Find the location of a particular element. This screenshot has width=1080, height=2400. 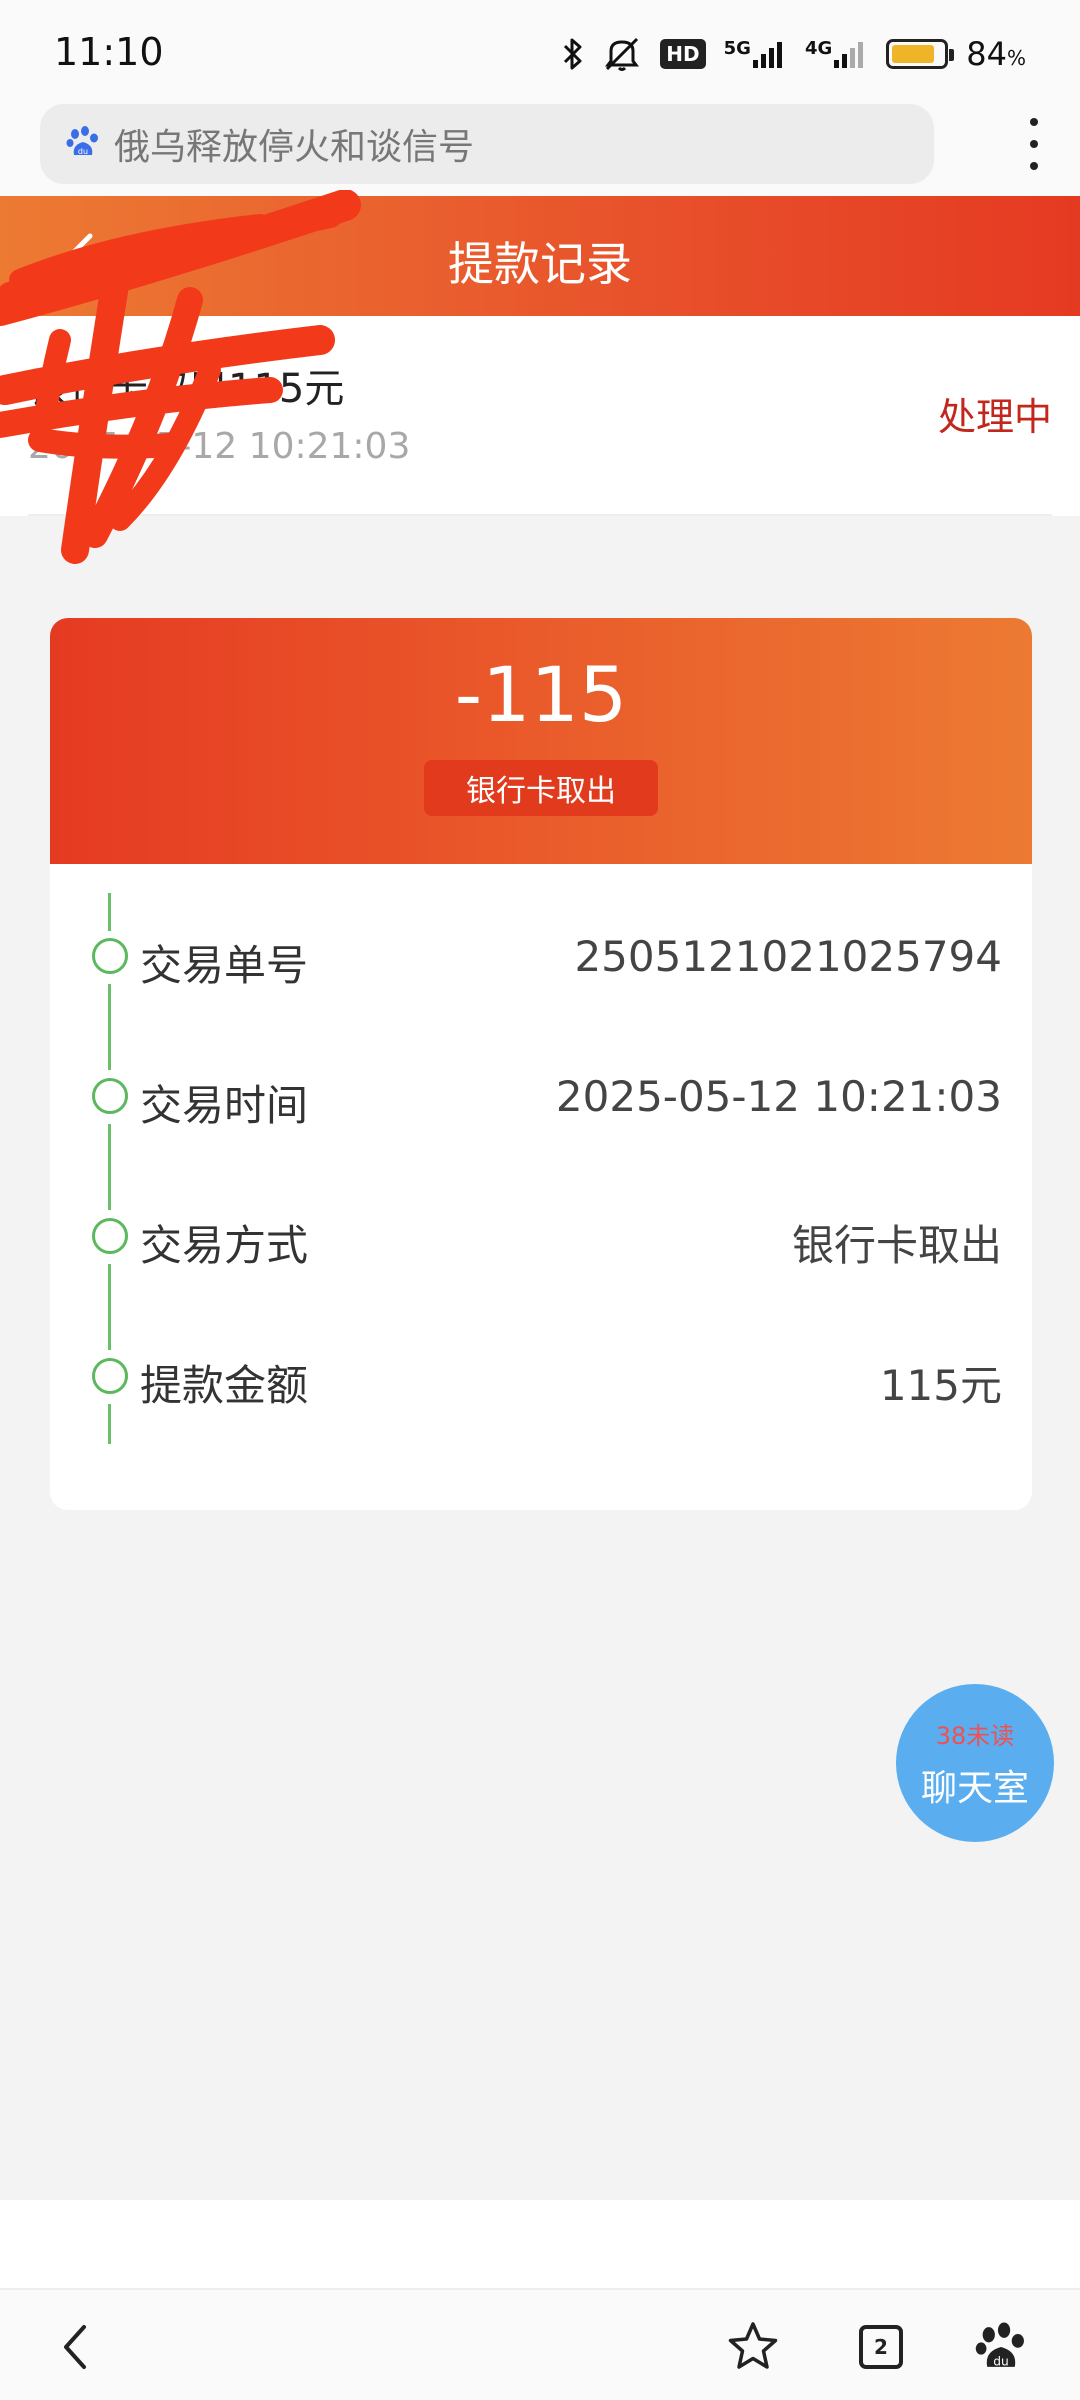

detail-row-time: 交易时间 2025-05-12 10:21:03 is located at coordinates (541, 1098).